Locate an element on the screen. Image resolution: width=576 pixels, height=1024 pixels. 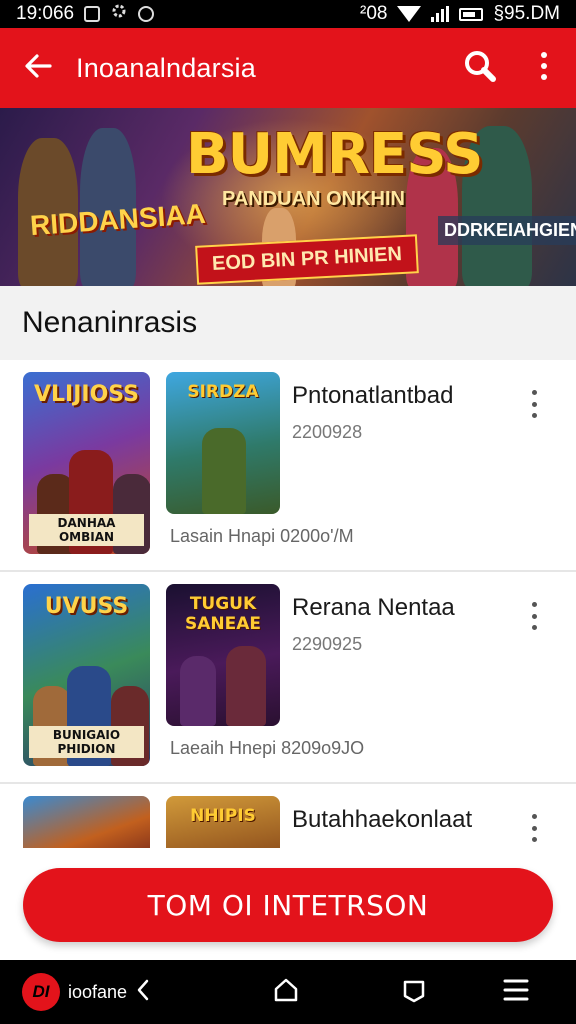
system-nav-bar: DI ioofane is located at coordinates (288, 992).